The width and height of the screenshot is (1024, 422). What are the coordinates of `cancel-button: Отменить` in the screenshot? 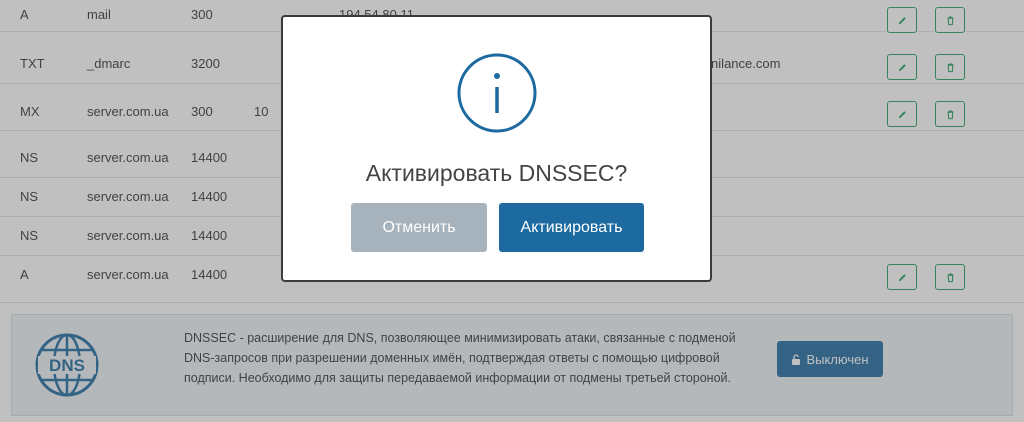 It's located at (419, 227).